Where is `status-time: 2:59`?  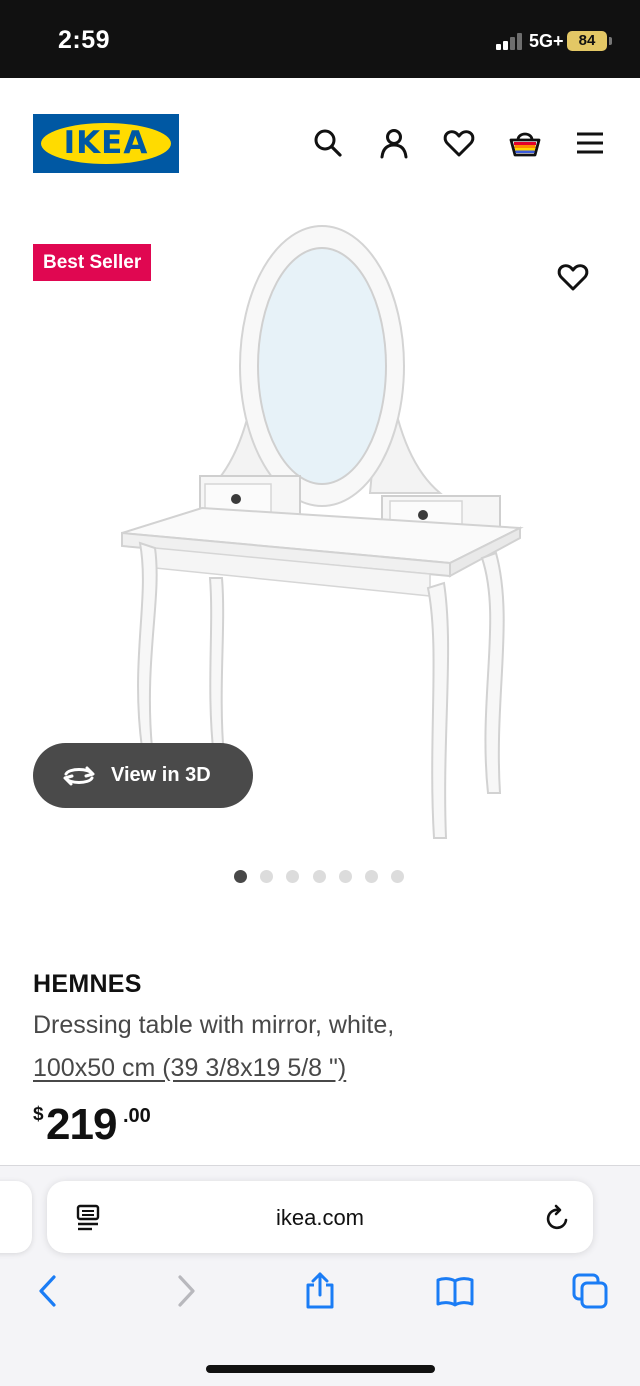
status-time: 2:59 is located at coordinates (84, 40).